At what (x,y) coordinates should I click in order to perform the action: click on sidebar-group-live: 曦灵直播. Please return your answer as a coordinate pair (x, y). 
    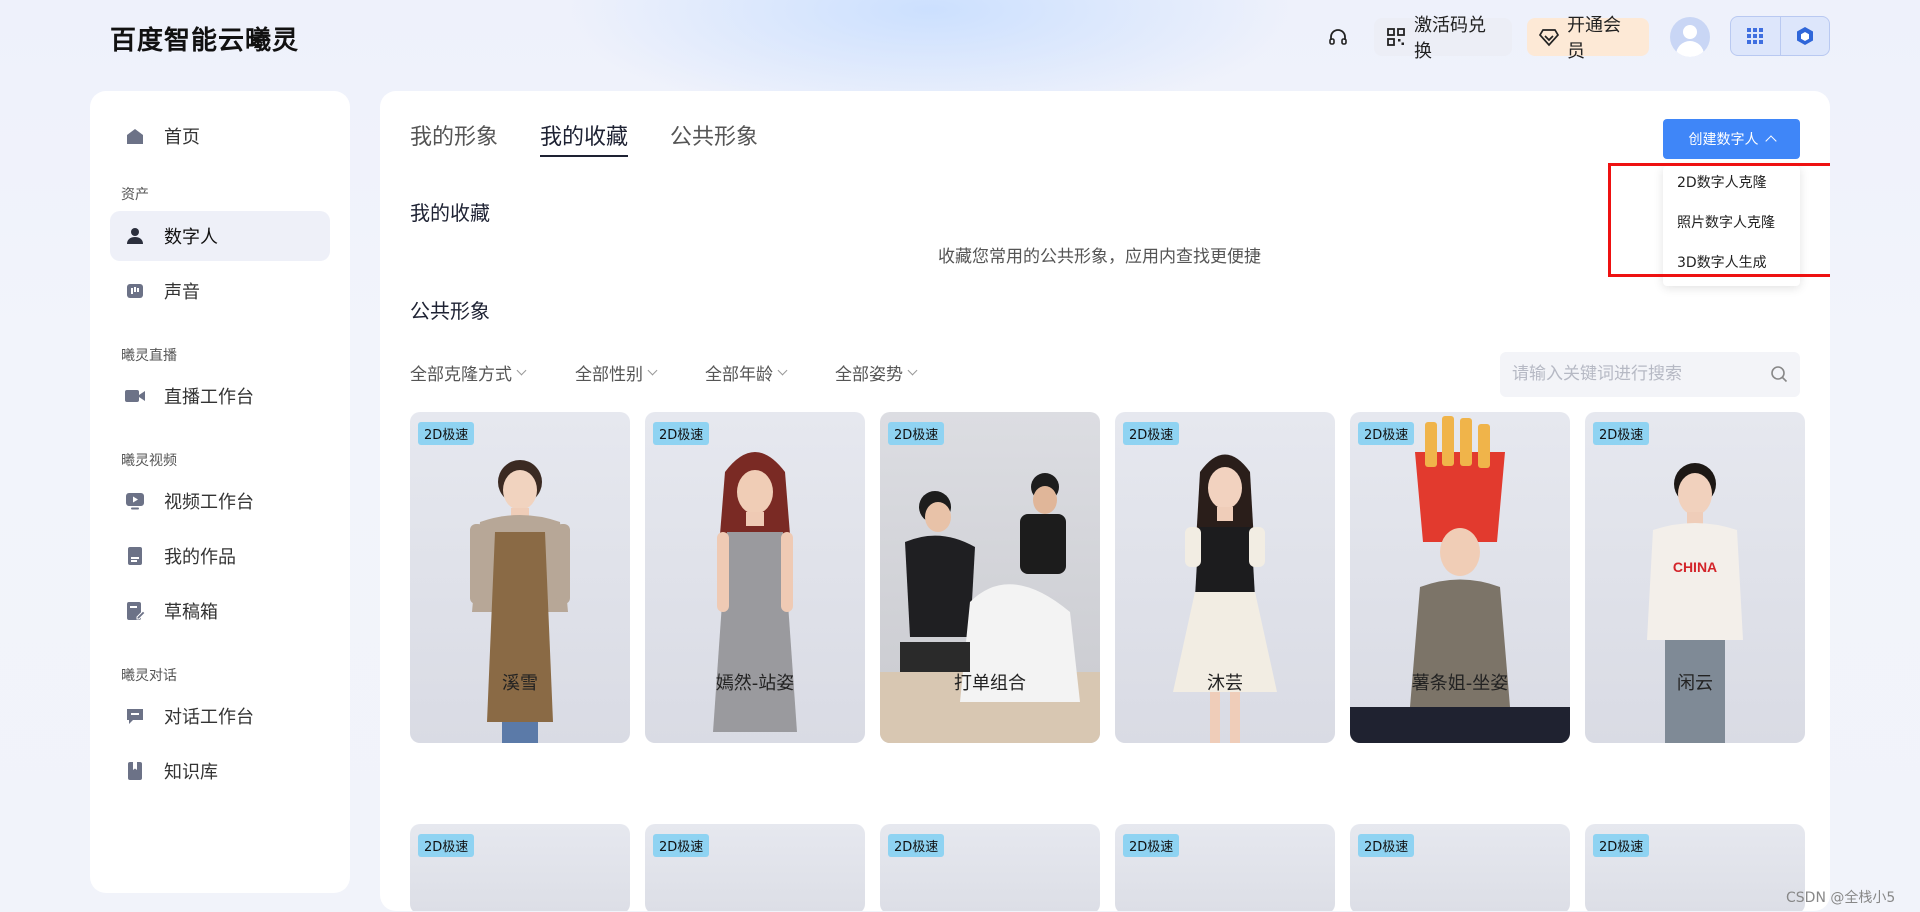
    Looking at the image, I should click on (149, 356).